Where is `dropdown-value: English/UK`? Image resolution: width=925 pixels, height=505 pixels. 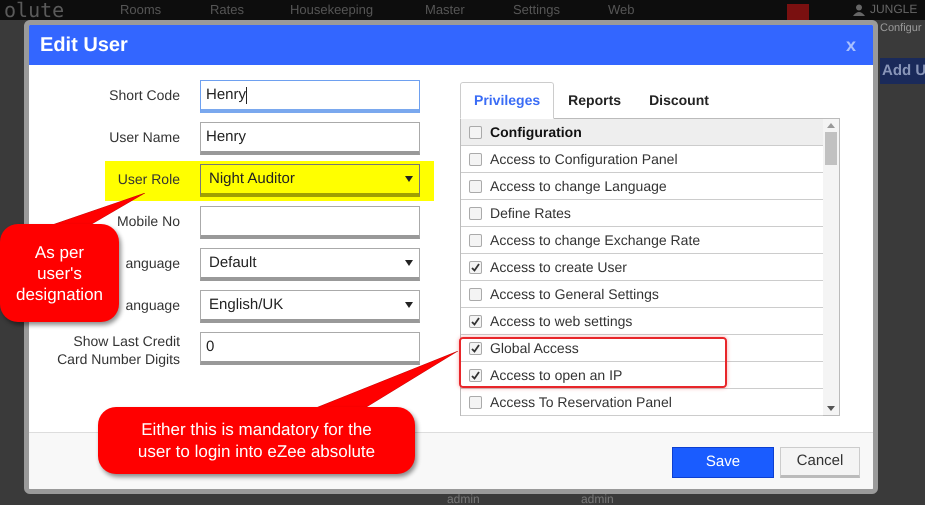 dropdown-value: English/UK is located at coordinates (246, 304).